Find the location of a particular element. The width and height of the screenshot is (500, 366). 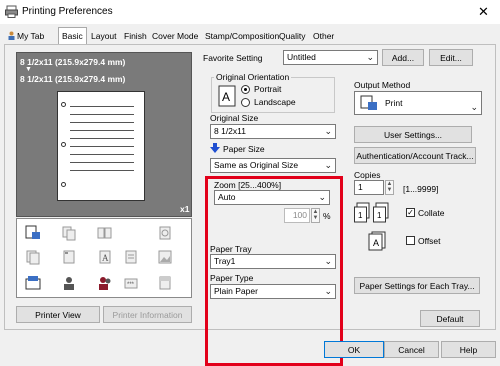

tab-basic: Basic is located at coordinates (72, 36).